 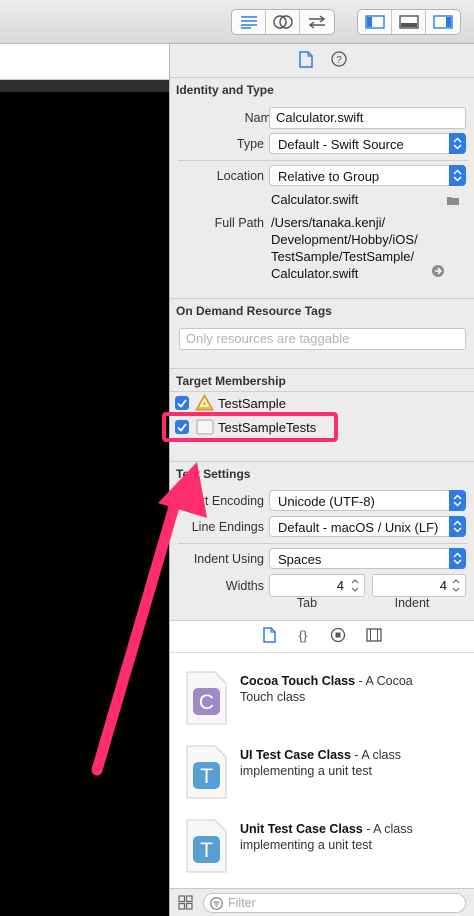 I want to click on indent-sublabel: Indent, so click(x=412, y=603).